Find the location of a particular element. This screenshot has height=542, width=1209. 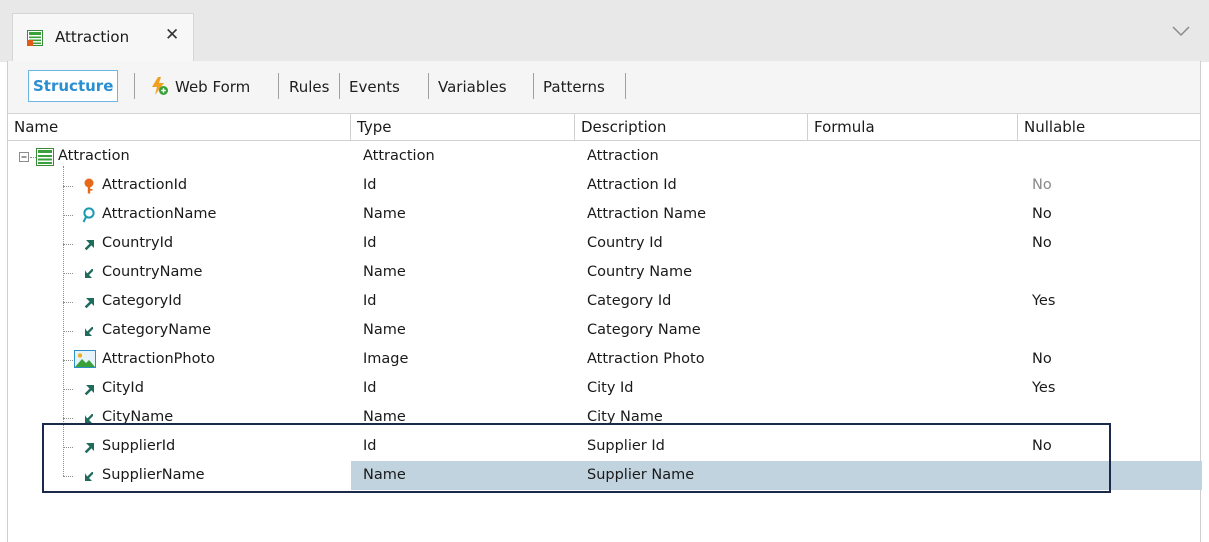

table-row: SupplierId Id Supplier Id No is located at coordinates (605, 446).